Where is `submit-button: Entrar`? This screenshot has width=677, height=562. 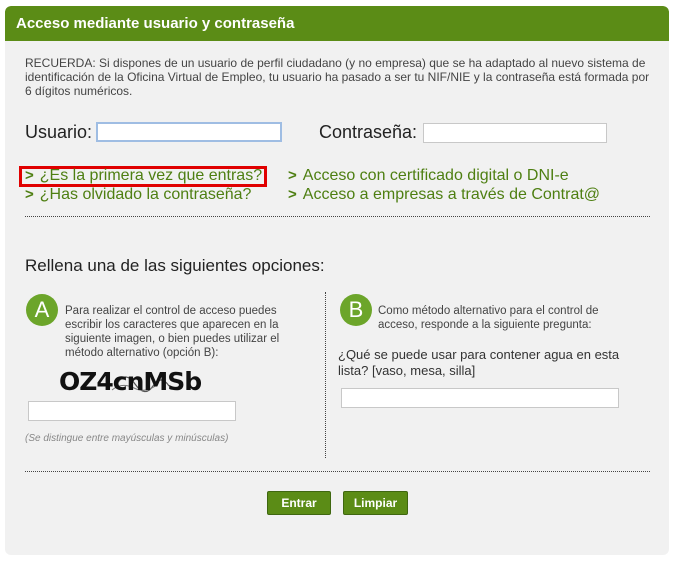 submit-button: Entrar is located at coordinates (299, 503).